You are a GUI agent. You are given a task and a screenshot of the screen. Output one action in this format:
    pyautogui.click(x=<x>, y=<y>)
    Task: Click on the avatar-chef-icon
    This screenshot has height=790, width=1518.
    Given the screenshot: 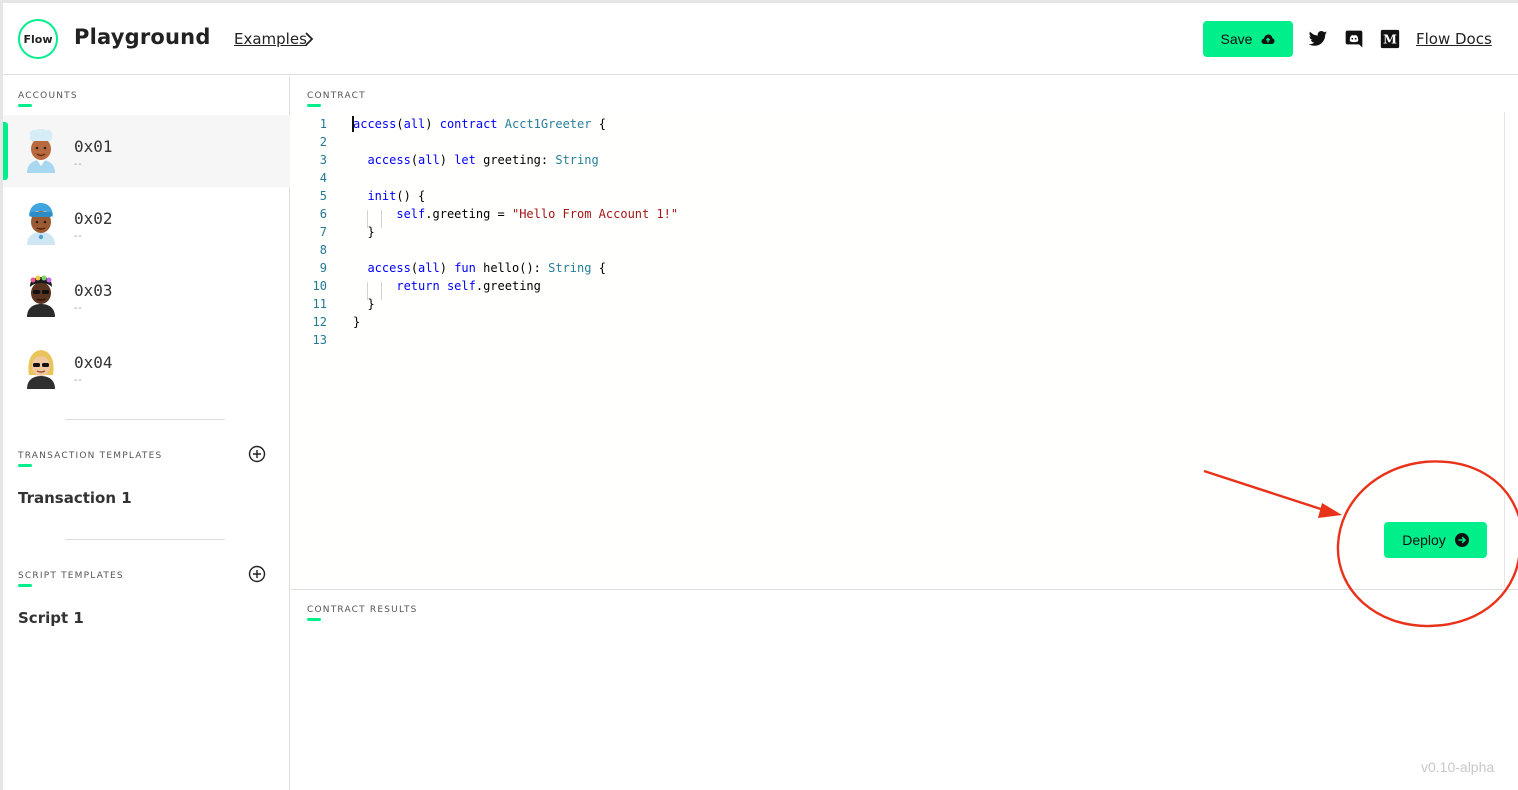 What is the action you would take?
    pyautogui.click(x=41, y=151)
    